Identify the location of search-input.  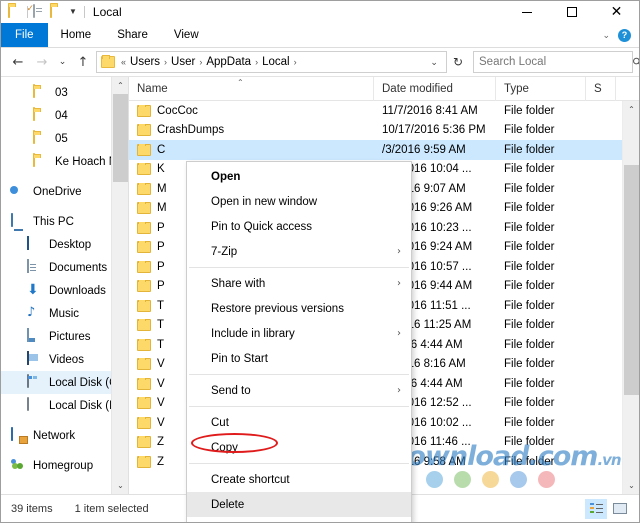
(556, 62).